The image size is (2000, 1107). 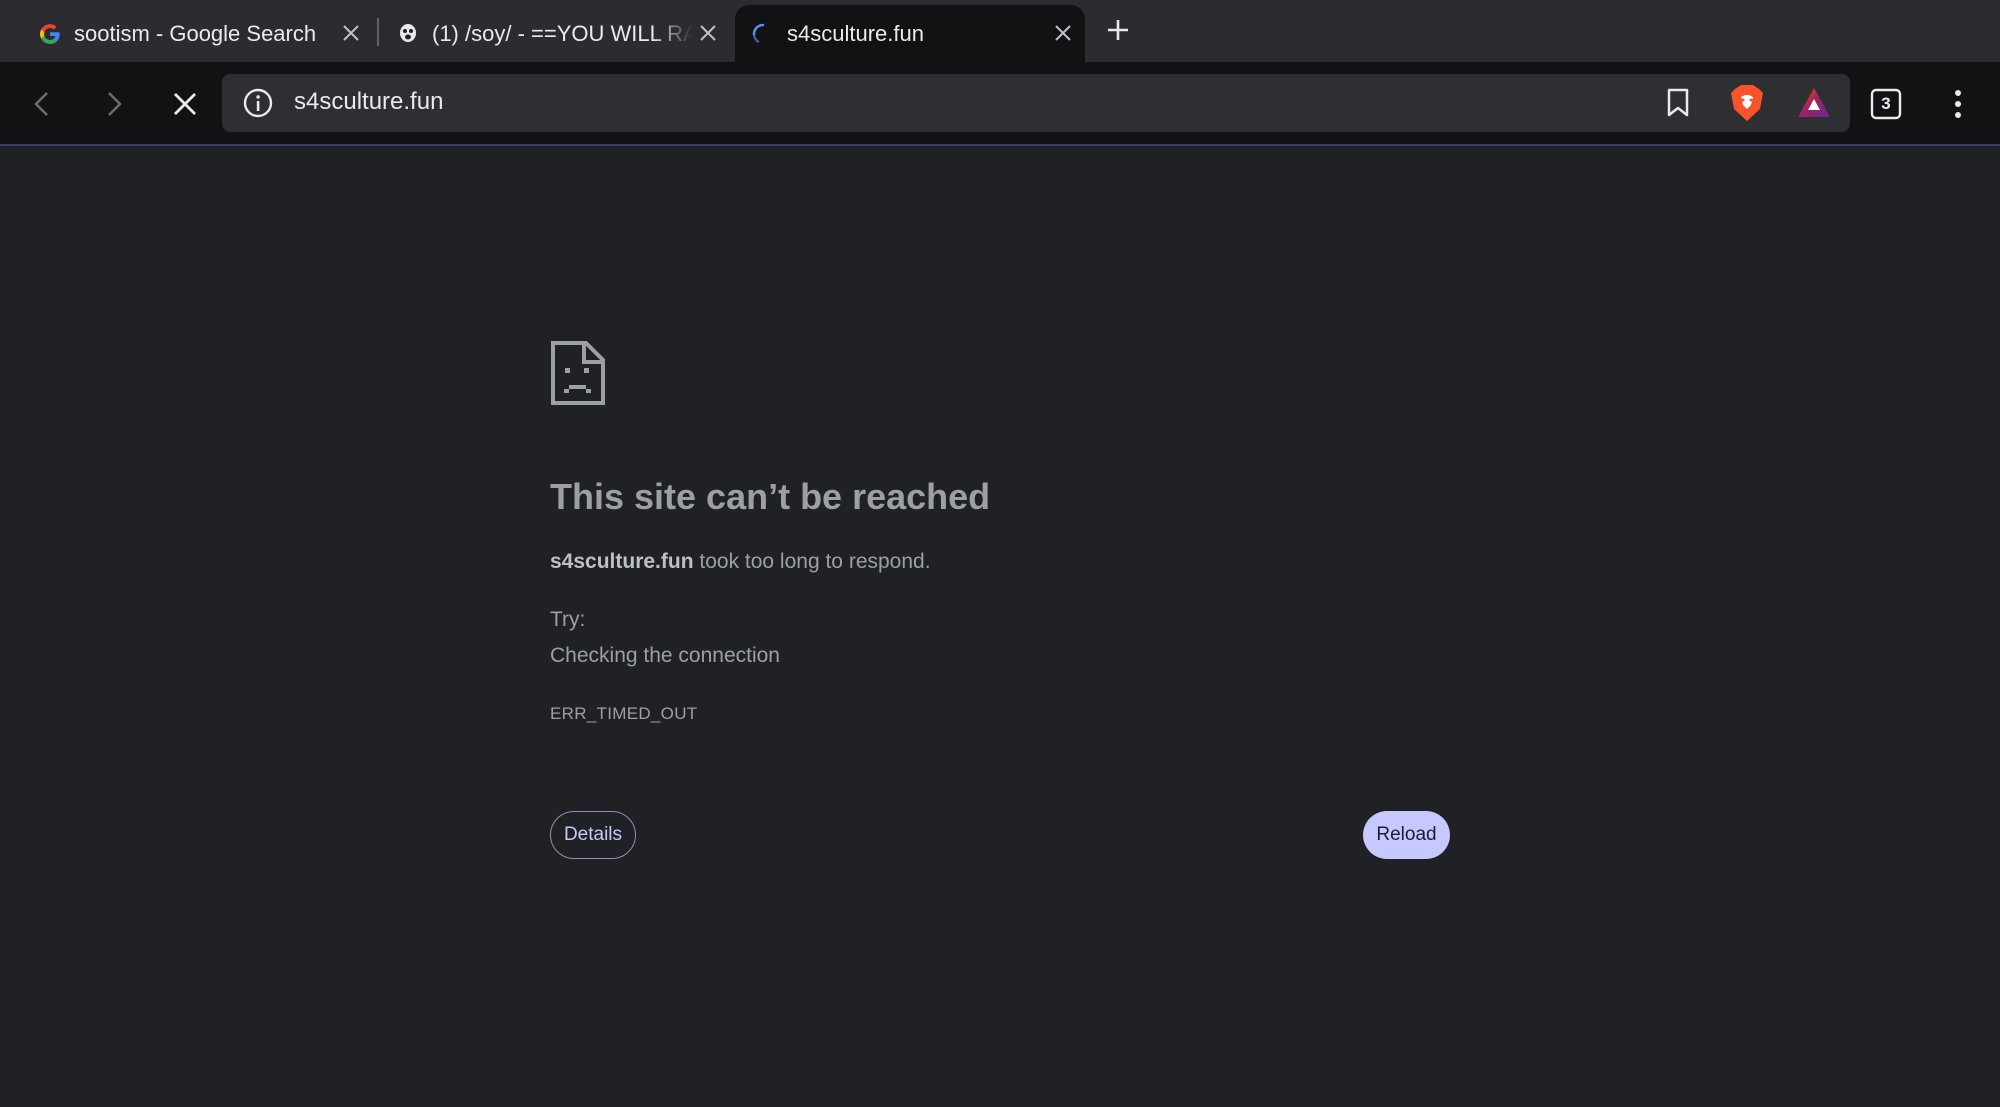 What do you see at coordinates (1747, 103) in the screenshot?
I see `brave-shields-icon` at bounding box center [1747, 103].